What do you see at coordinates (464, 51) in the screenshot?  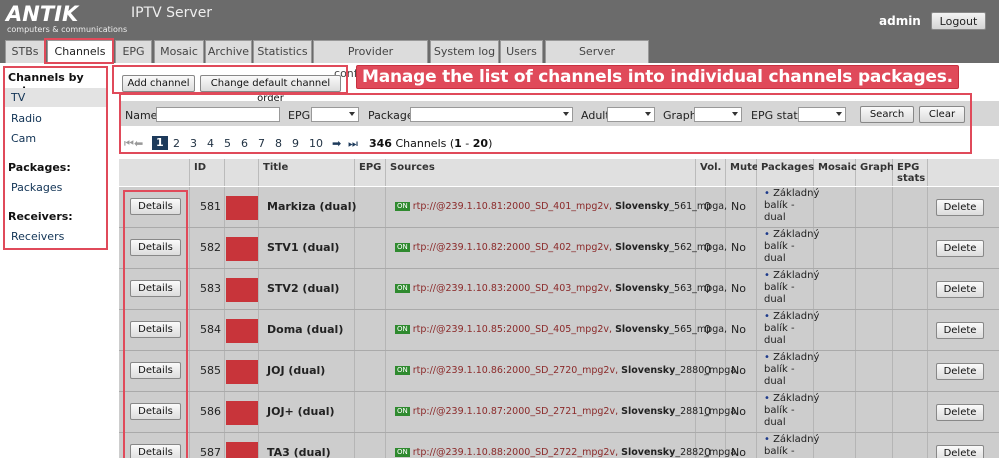 I see `tab-system-log: System log` at bounding box center [464, 51].